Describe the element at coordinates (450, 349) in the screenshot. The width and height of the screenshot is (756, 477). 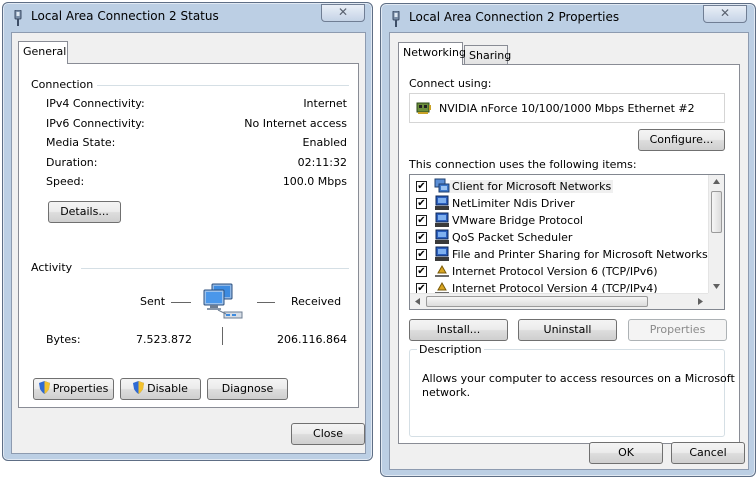
I see `description-heading: Description` at that location.